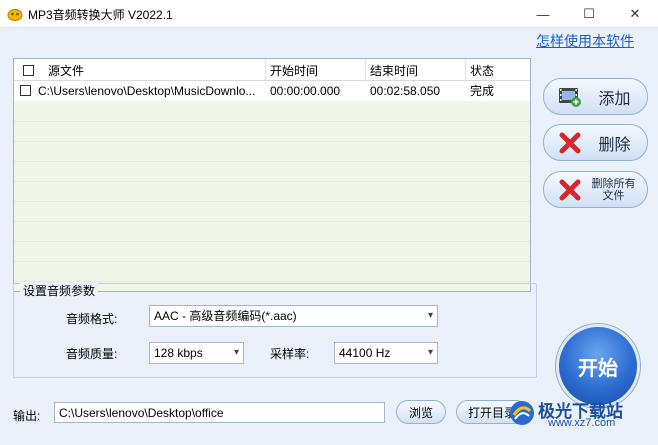 The height and width of the screenshot is (445, 658). I want to click on help-link: 怎样使用本软件, so click(585, 41).